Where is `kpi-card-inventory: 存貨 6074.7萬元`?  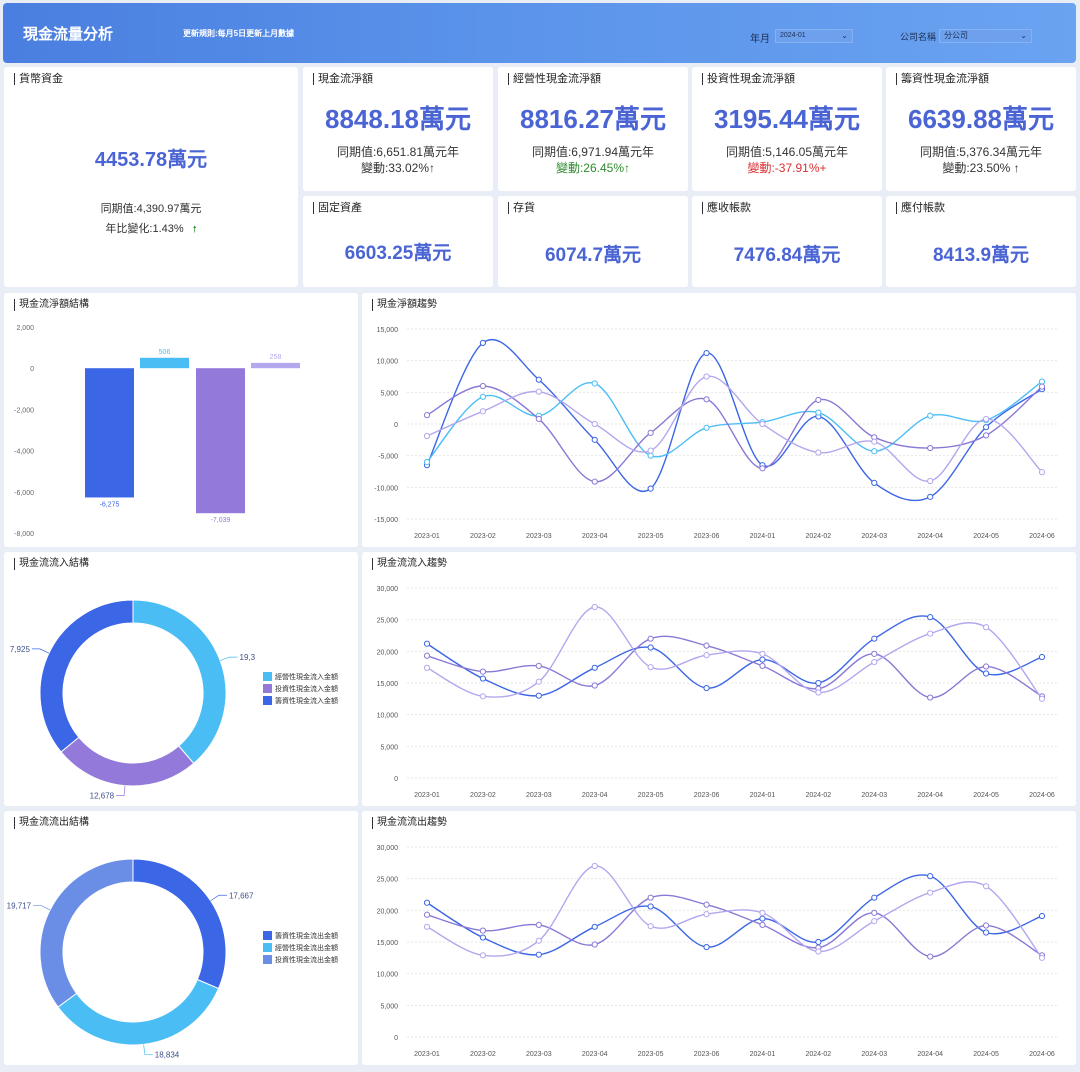 kpi-card-inventory: 存貨 6074.7萬元 is located at coordinates (593, 241).